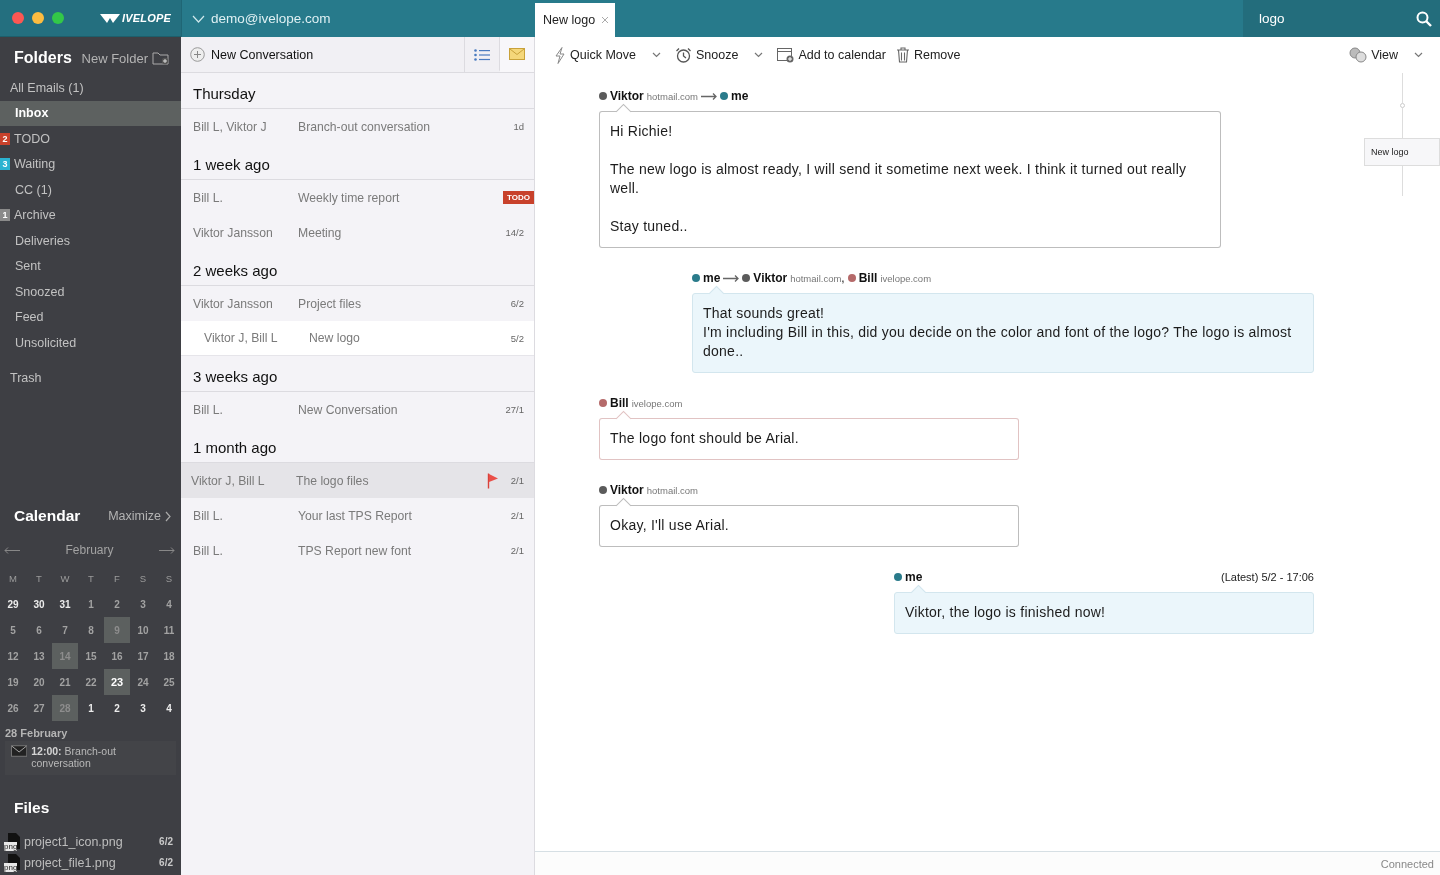  I want to click on participant-name: me, so click(914, 577).